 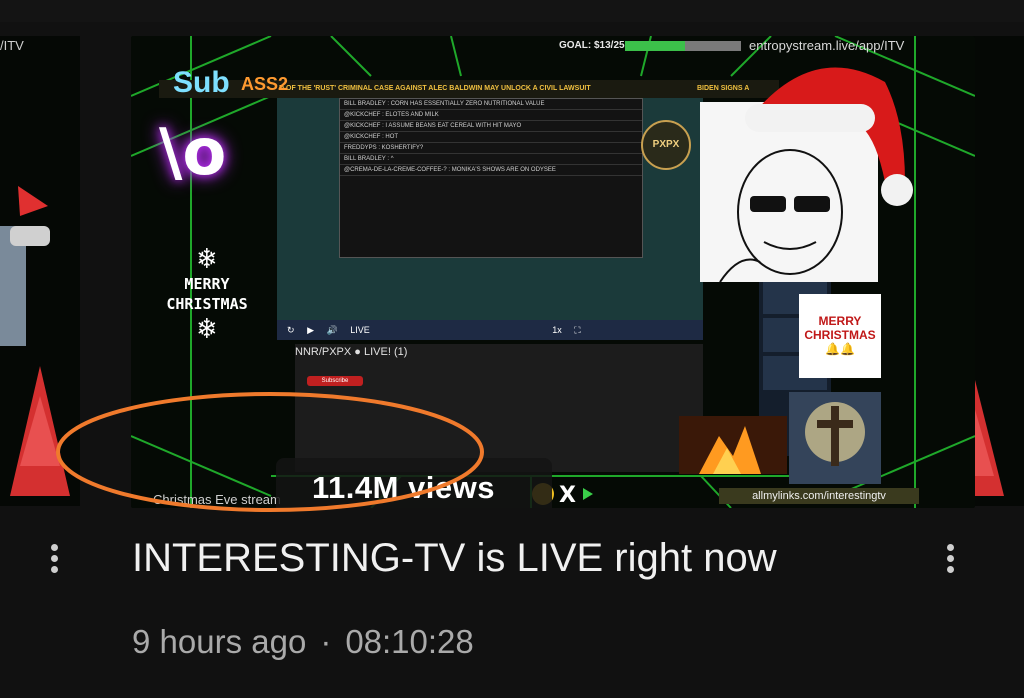 I want to click on class-overlay-text: ASS2, so click(x=265, y=84).